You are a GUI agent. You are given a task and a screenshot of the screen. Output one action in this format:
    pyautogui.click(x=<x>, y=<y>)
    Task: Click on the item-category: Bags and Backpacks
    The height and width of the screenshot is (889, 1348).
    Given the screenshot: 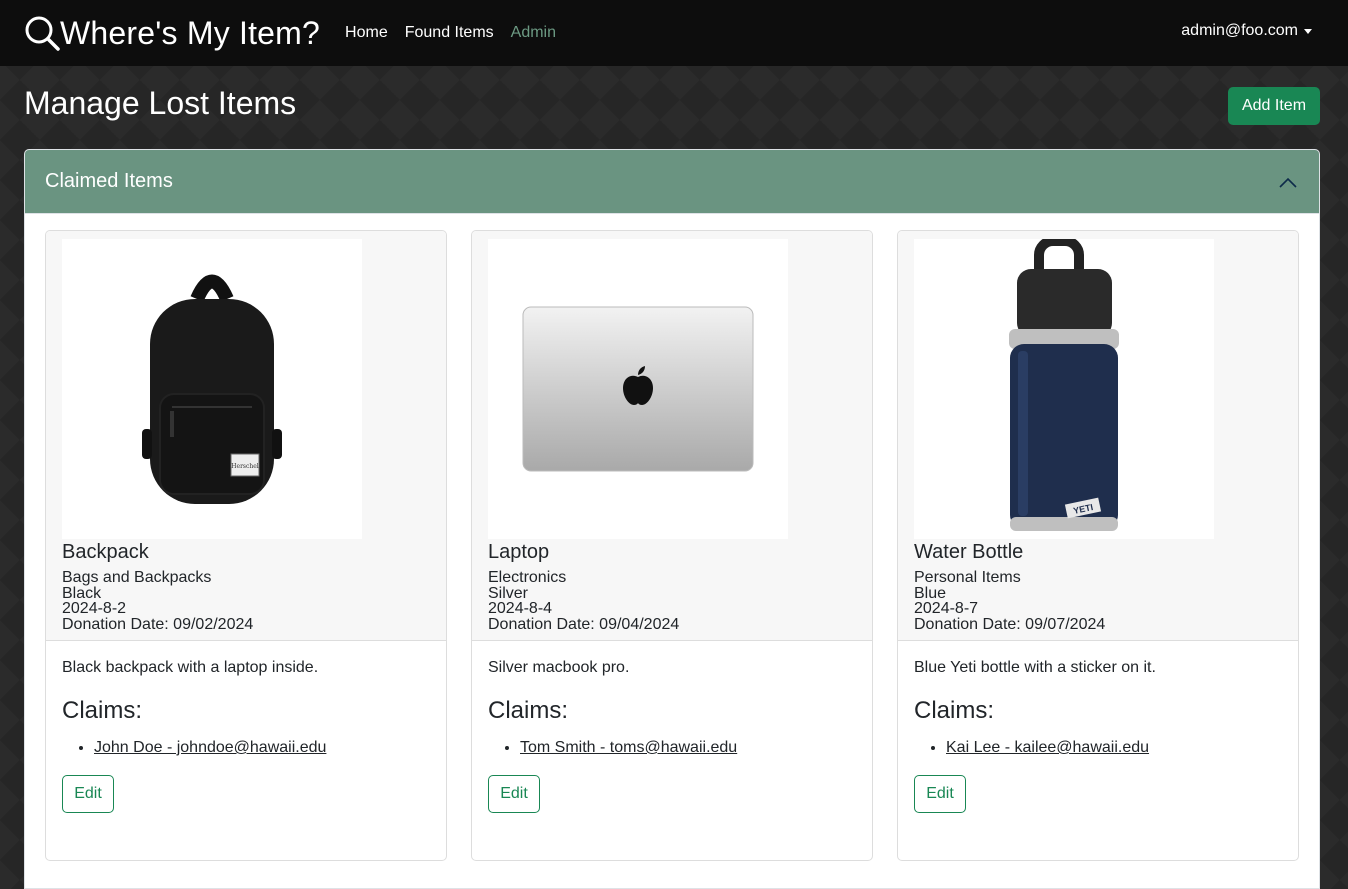 What is the action you would take?
    pyautogui.click(x=137, y=577)
    